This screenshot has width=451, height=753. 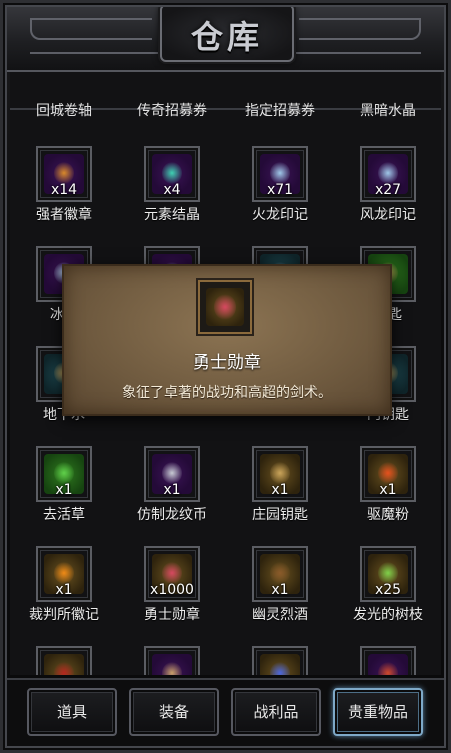 I want to click on tab-valuables: 贵重物品, so click(x=378, y=712).